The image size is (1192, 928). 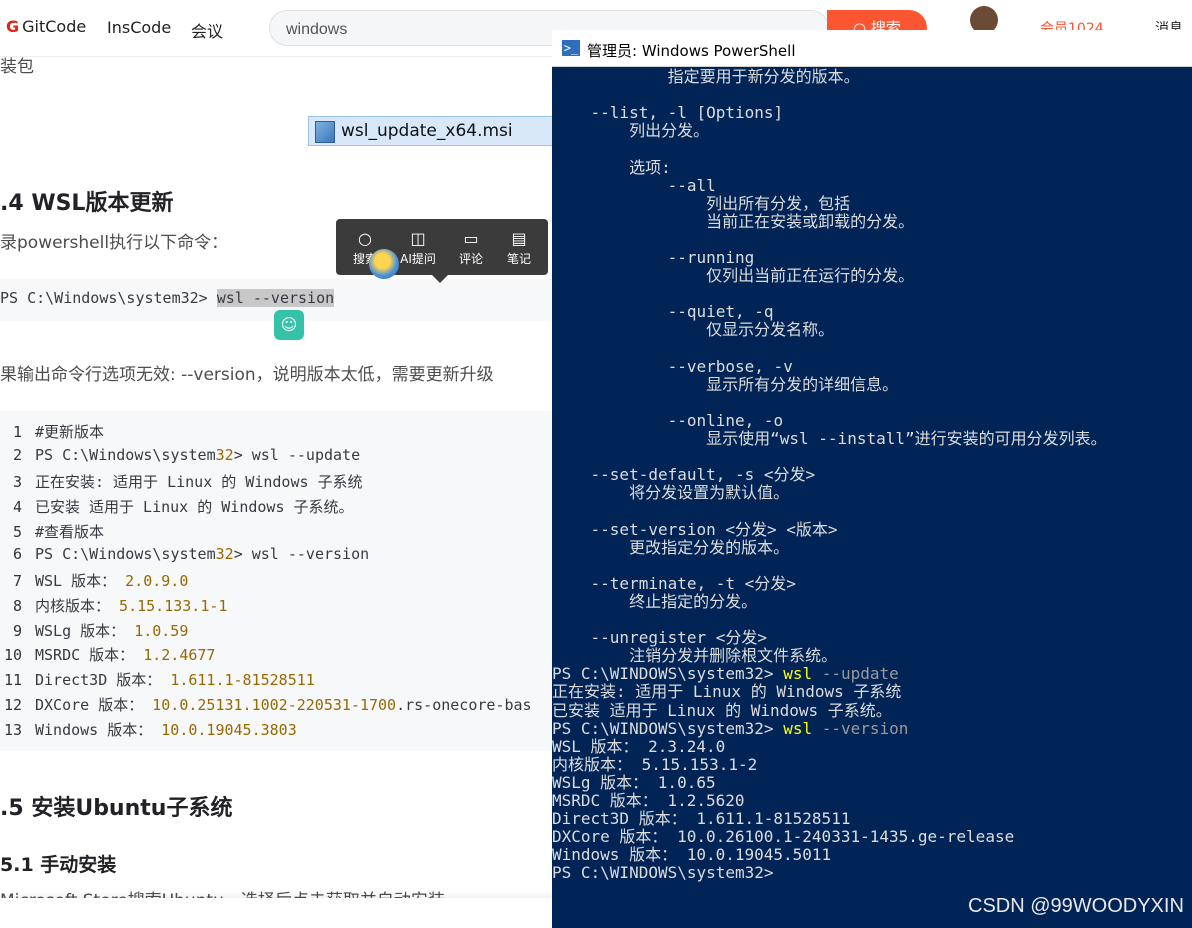 I want to click on ai-icon: ◫, so click(x=418, y=238).